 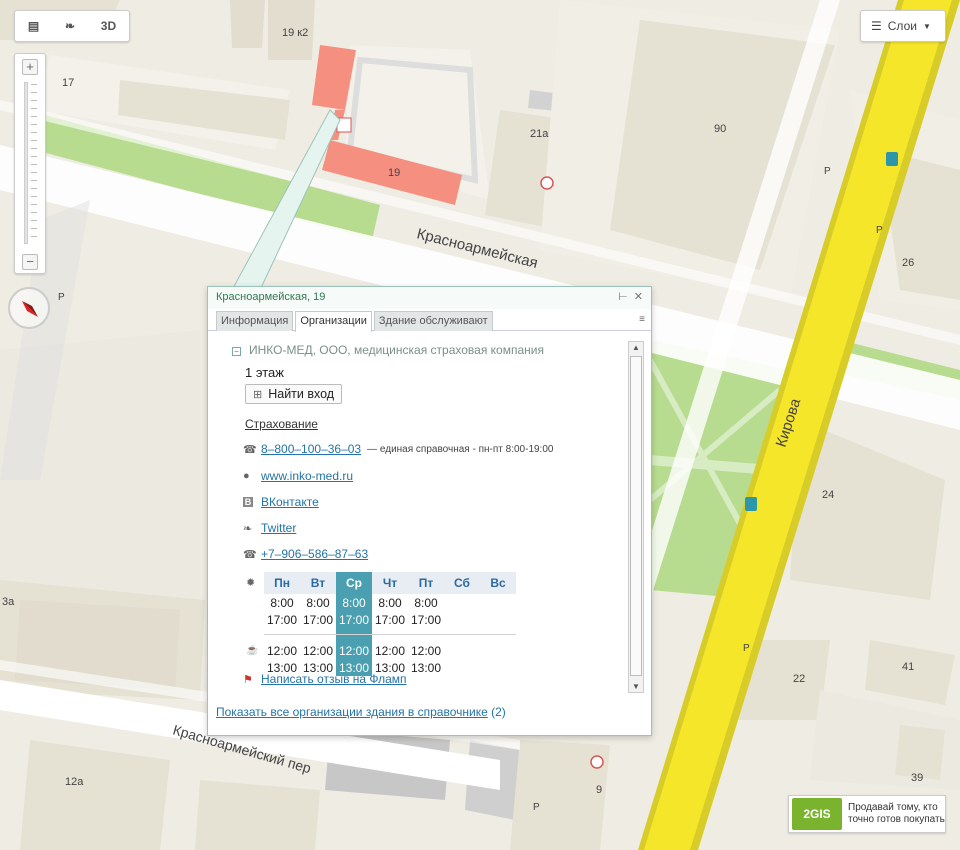 I want to click on all-orgs-count: (2), so click(x=498, y=712).